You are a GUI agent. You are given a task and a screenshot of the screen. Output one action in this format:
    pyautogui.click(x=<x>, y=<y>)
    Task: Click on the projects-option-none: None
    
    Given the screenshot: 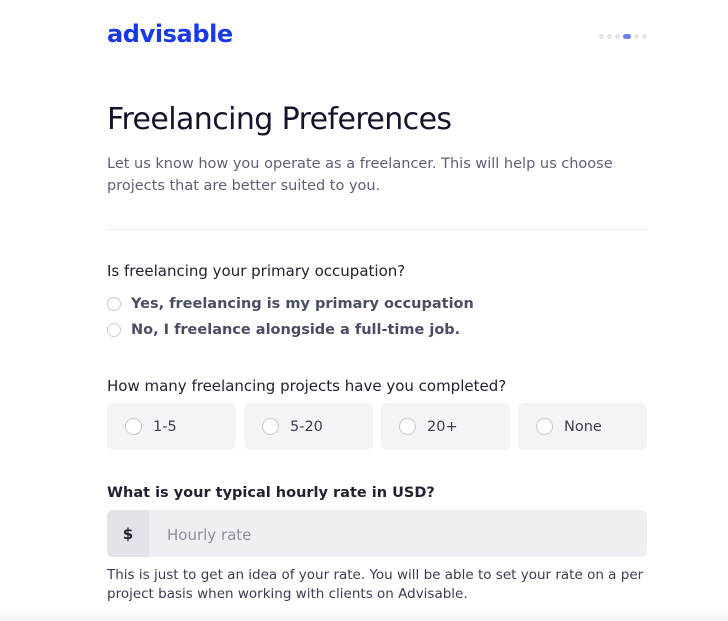 What is the action you would take?
    pyautogui.click(x=582, y=426)
    